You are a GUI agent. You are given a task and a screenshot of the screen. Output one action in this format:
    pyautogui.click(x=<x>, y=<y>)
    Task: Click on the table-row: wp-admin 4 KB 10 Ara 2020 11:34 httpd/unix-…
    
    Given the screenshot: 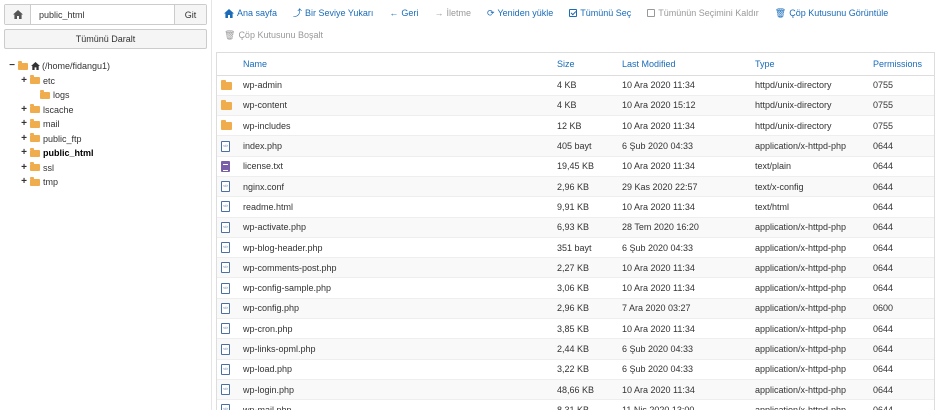 What is the action you would take?
    pyautogui.click(x=575, y=85)
    